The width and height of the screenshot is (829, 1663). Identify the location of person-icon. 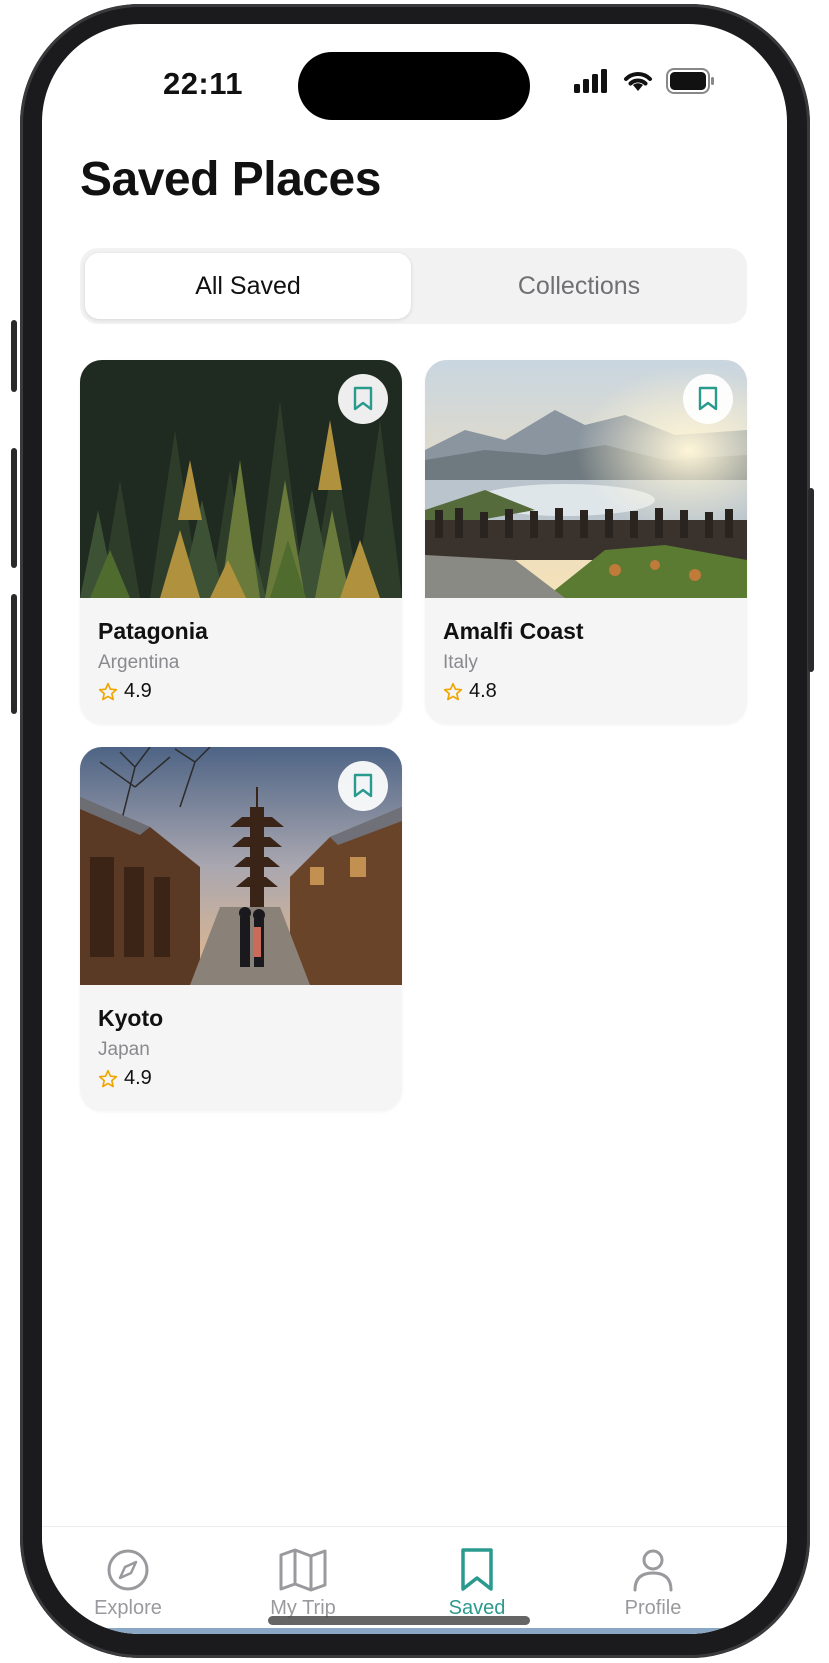
(653, 1570).